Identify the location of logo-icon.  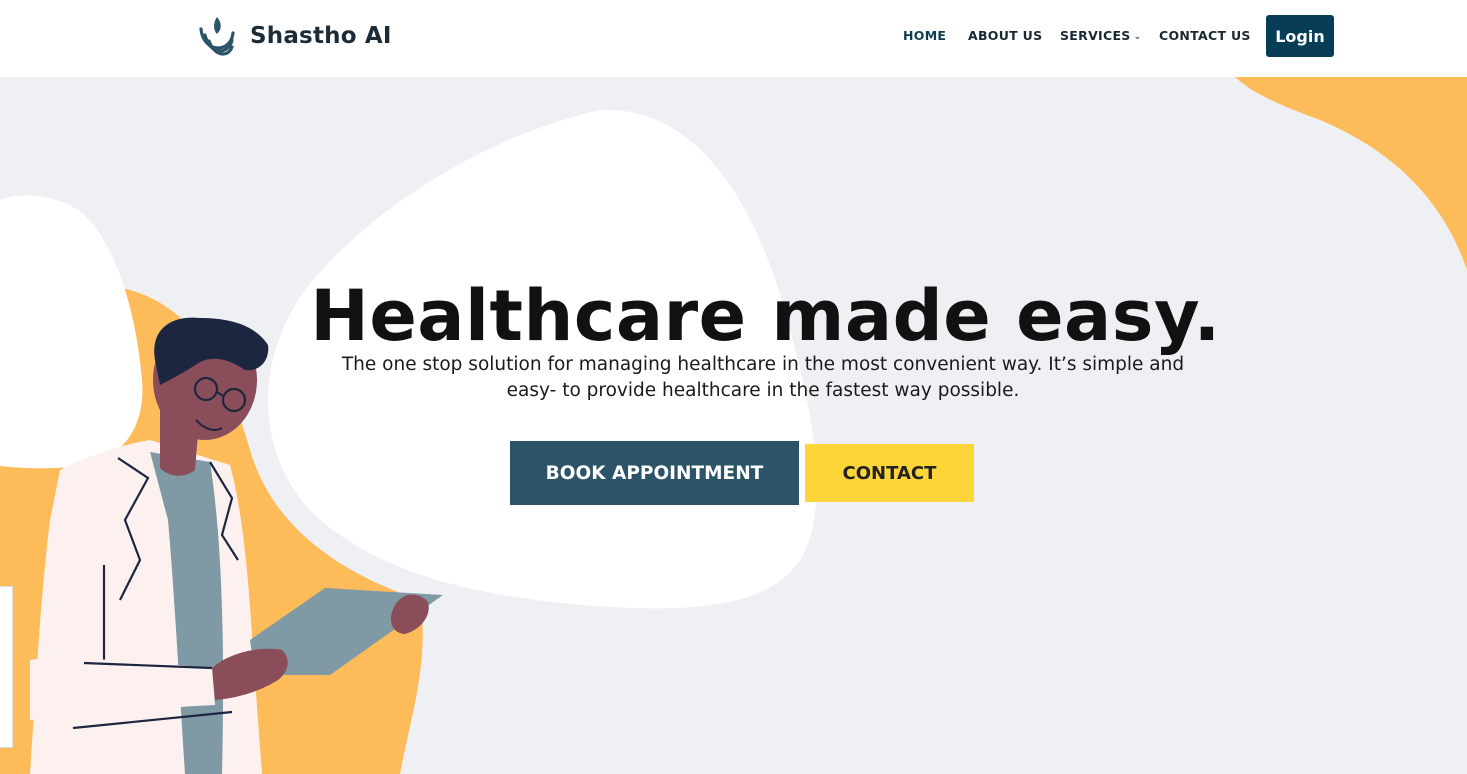
(217, 36).